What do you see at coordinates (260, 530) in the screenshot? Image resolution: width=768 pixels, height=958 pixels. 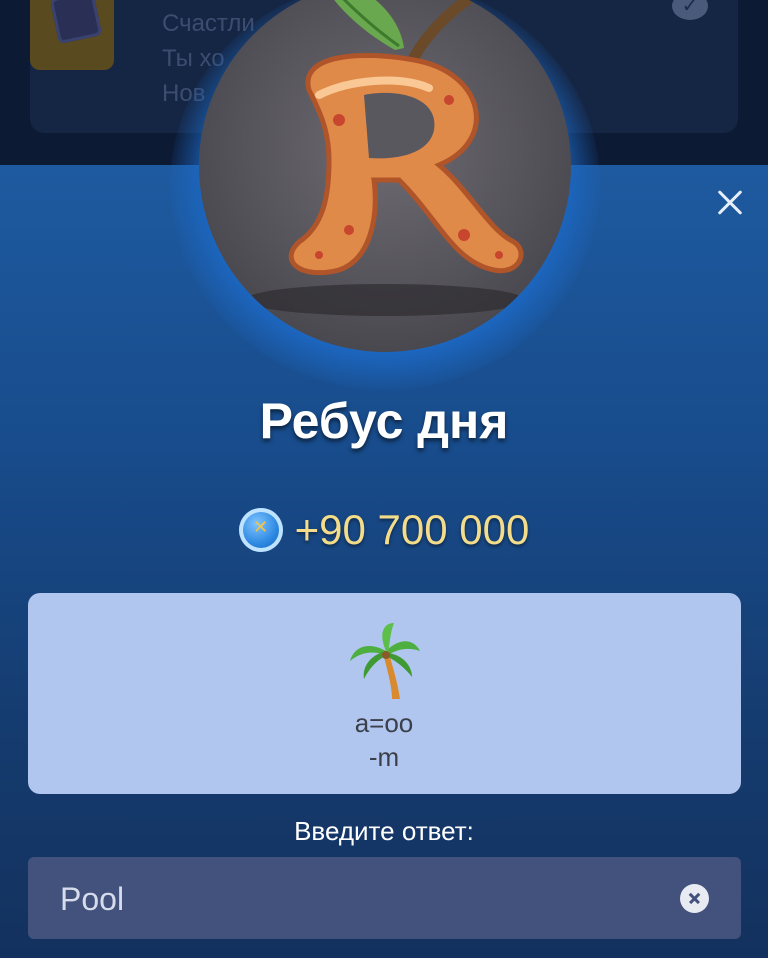 I see `coin-icon: ✕` at bounding box center [260, 530].